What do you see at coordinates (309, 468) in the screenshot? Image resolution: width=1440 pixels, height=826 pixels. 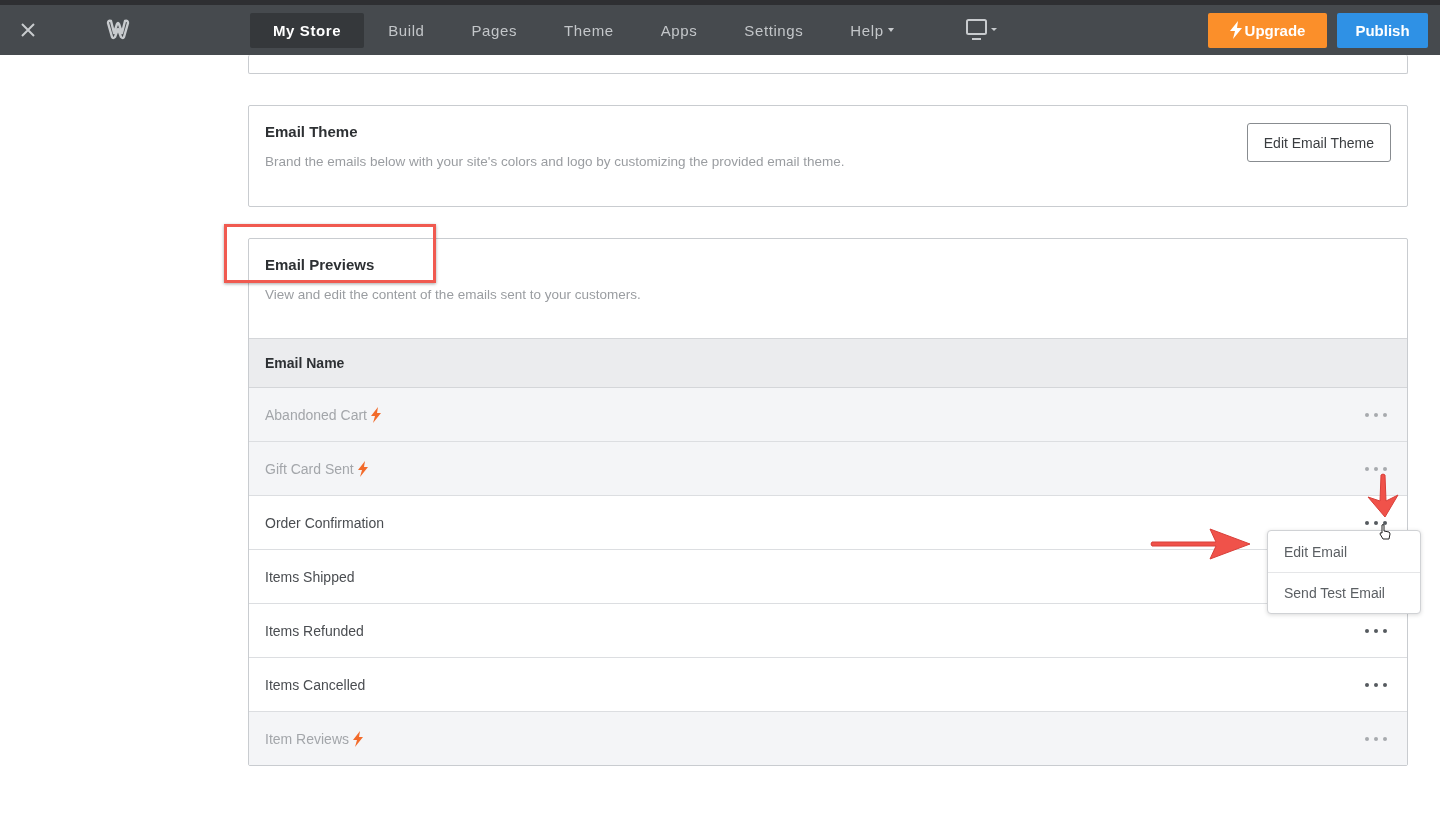 I see `email-name: Gift Card Sent` at bounding box center [309, 468].